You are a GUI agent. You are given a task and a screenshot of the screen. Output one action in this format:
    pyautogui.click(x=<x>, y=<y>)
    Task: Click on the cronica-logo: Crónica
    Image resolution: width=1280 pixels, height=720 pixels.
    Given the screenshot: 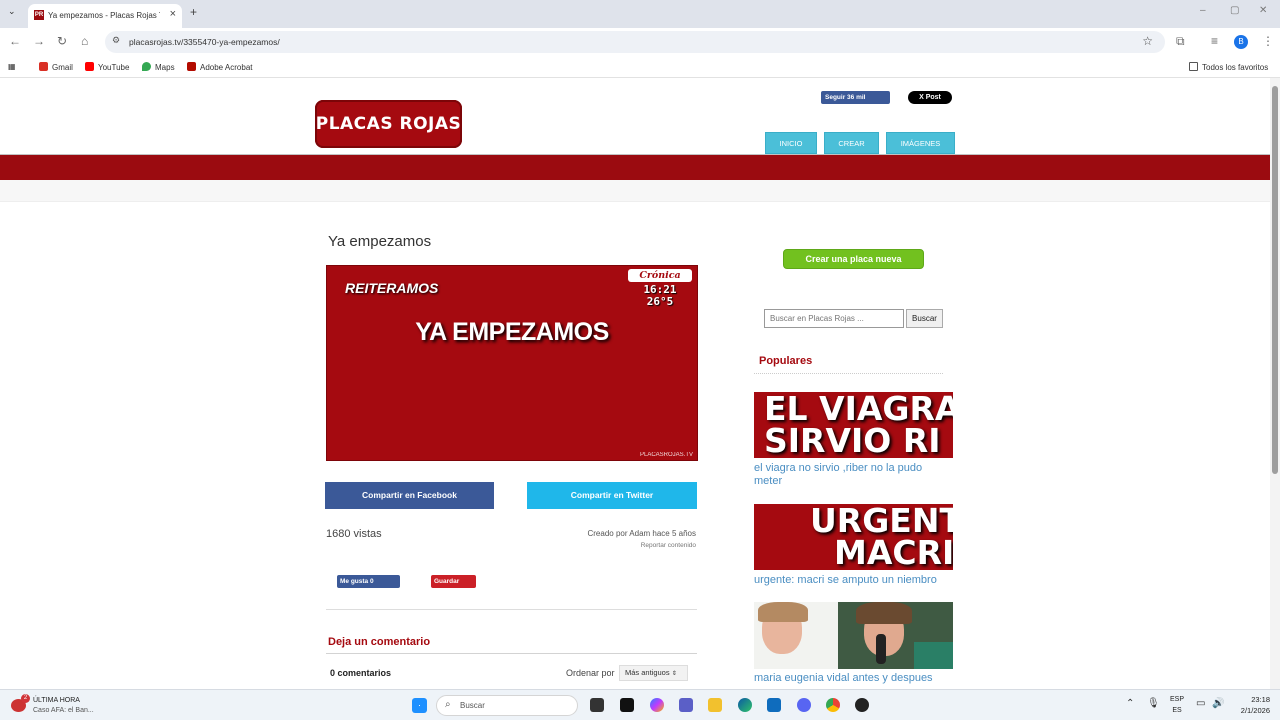 What is the action you would take?
    pyautogui.click(x=660, y=275)
    